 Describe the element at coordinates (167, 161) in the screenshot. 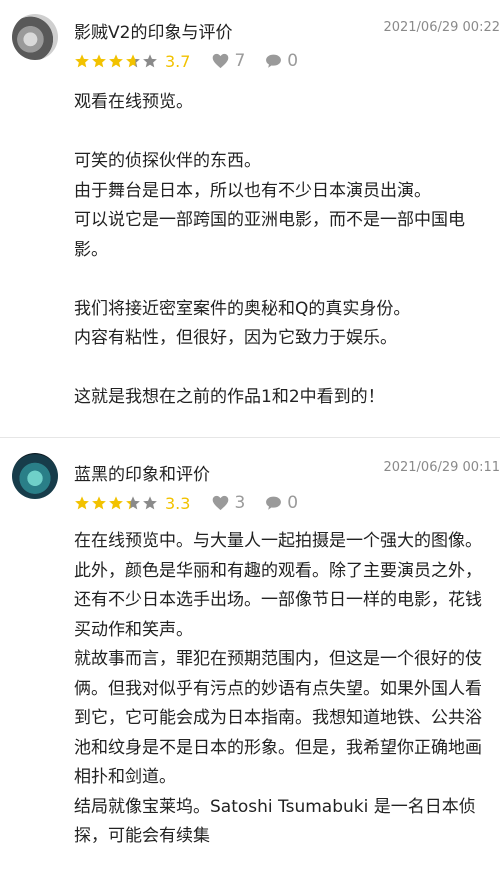

I see `review-paragraph: 可笑的侦探伙伴的东西。` at that location.